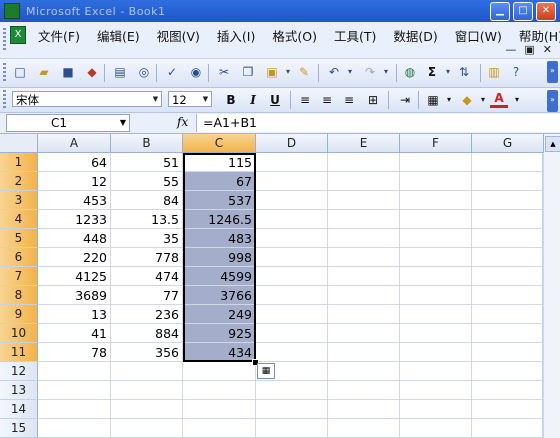 The height and width of the screenshot is (438, 560). Describe the element at coordinates (74, 219) in the screenshot. I see `cell-a4: 1233` at that location.